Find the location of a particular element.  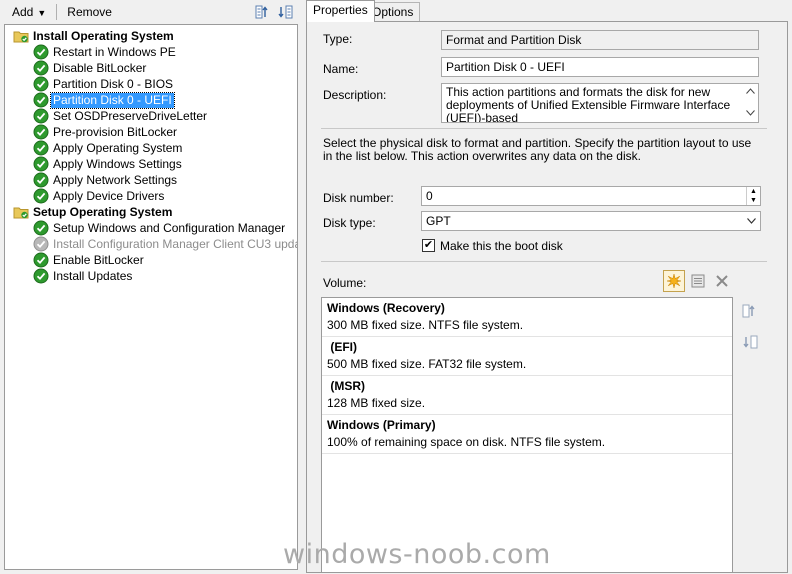

tree-item-label: Apply Network Settings is located at coordinates (115, 179).